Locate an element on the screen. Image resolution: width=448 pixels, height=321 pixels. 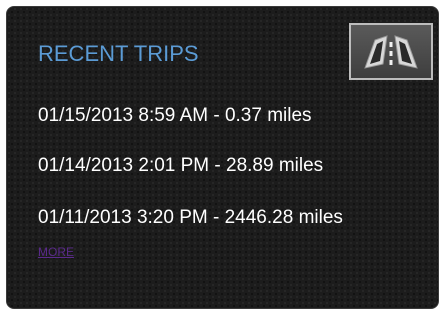
more-link: MORE is located at coordinates (56, 252).